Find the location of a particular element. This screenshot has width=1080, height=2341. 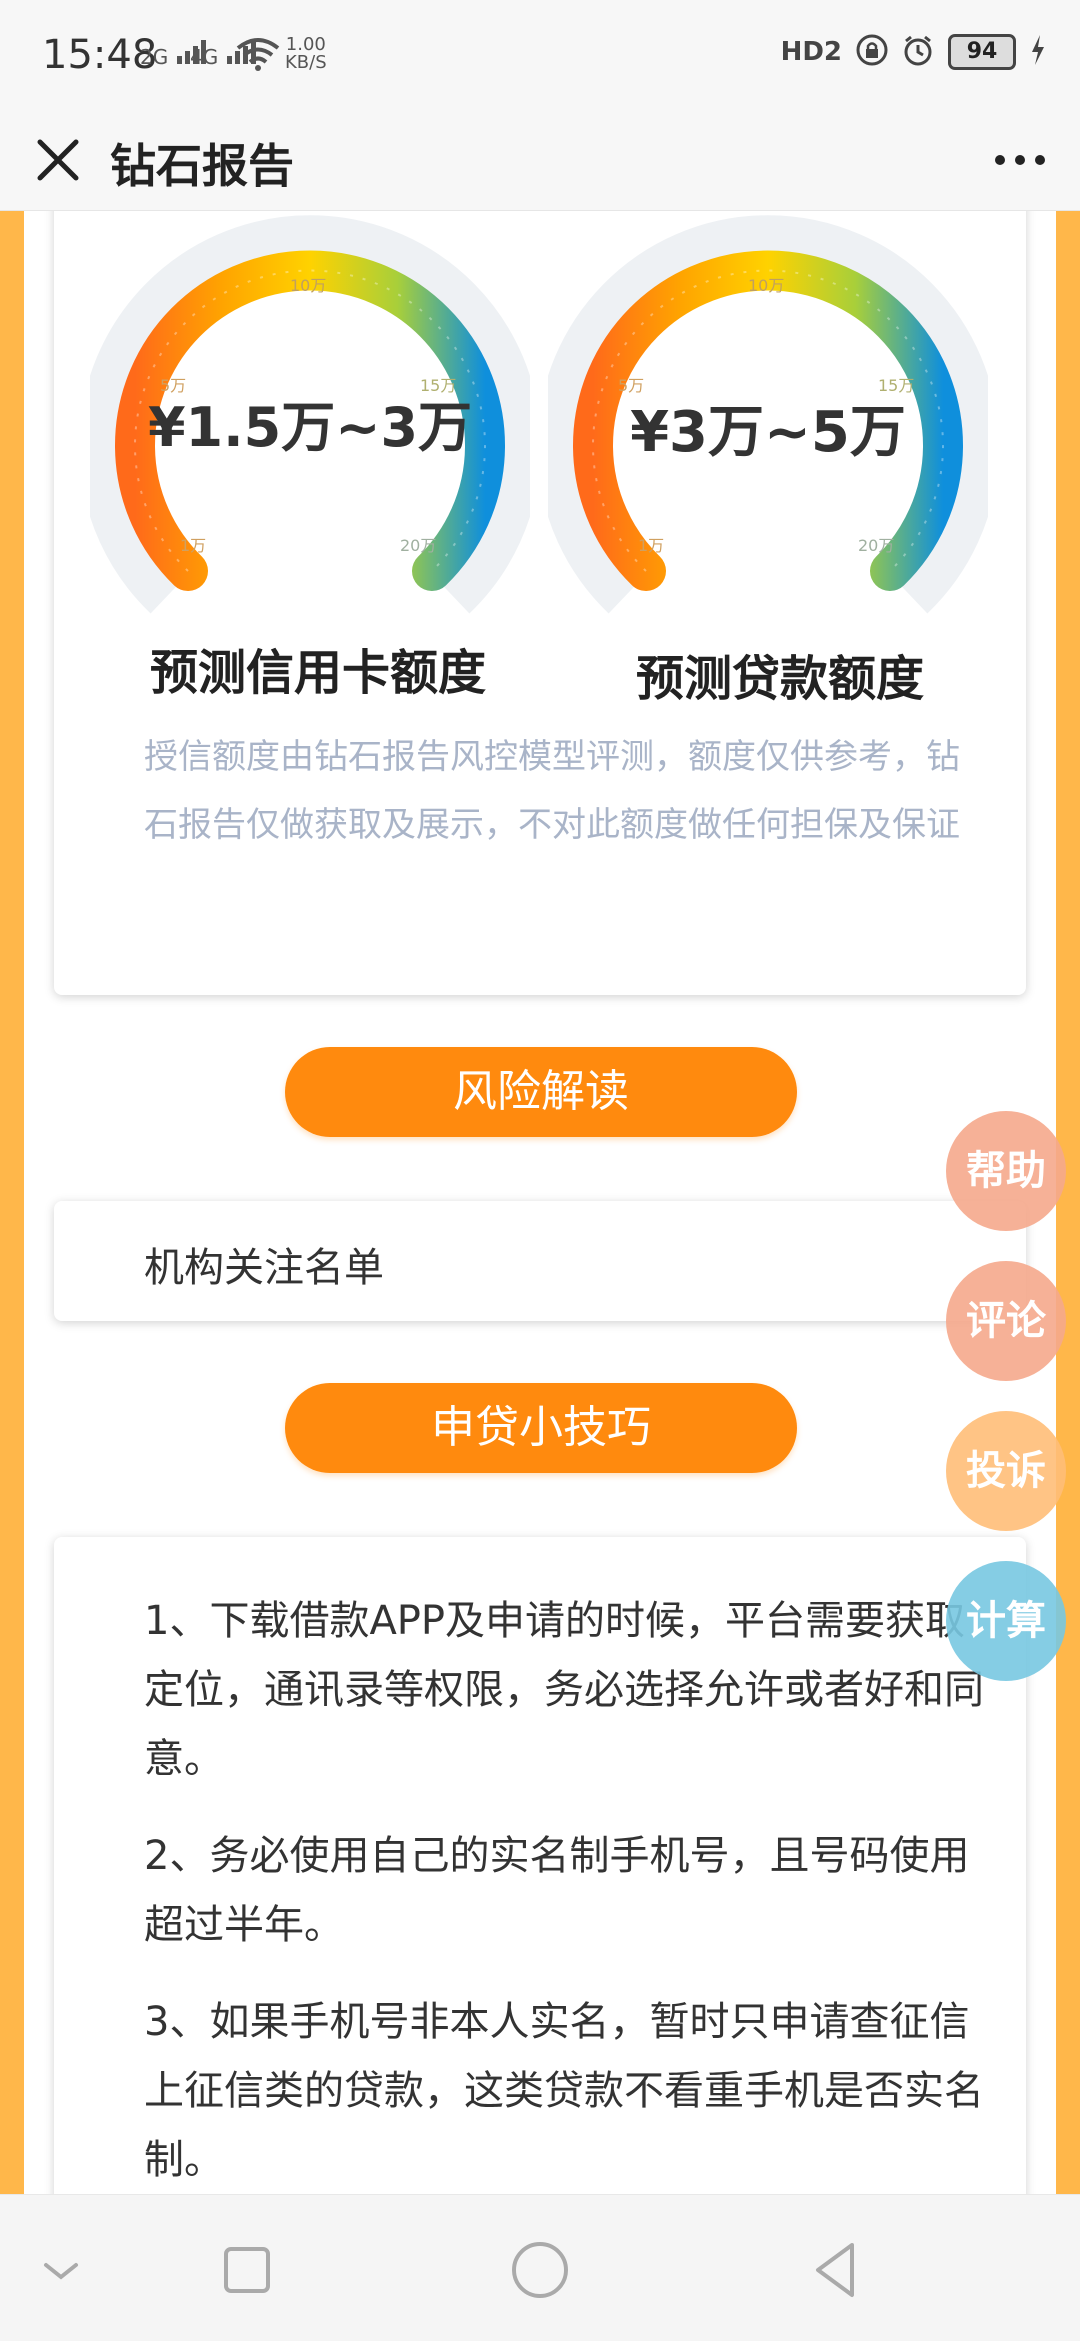

system-navigation-bar is located at coordinates (540, 2267).